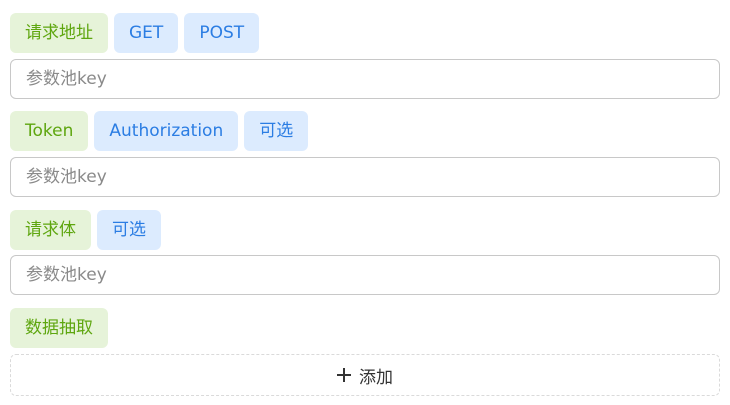  What do you see at coordinates (59, 33) in the screenshot?
I see `request-url-label: 请求地址` at bounding box center [59, 33].